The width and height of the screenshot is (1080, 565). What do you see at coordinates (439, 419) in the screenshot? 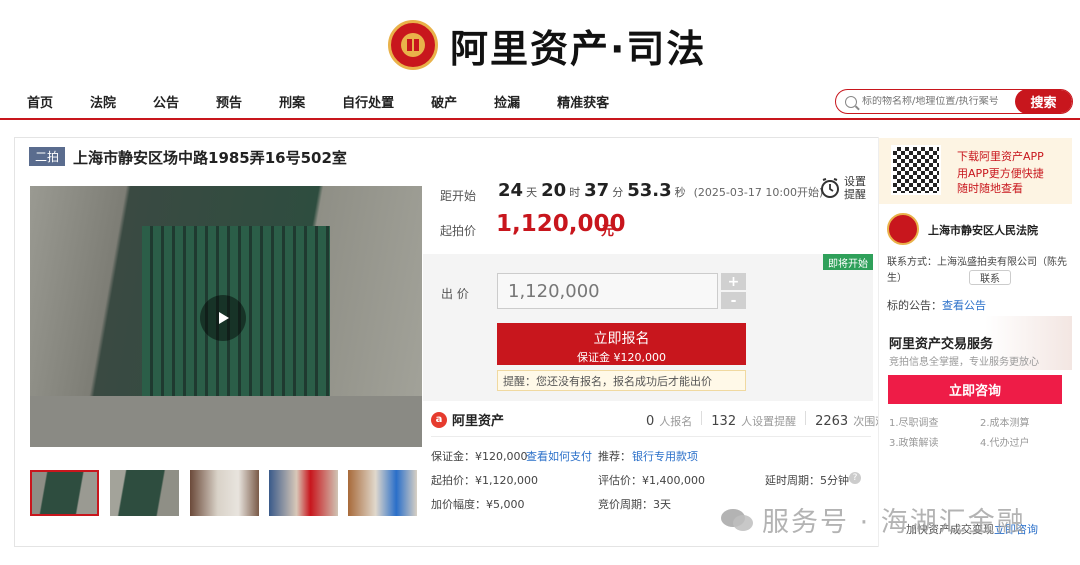
I see `ali-logo-icon: a` at bounding box center [439, 419].